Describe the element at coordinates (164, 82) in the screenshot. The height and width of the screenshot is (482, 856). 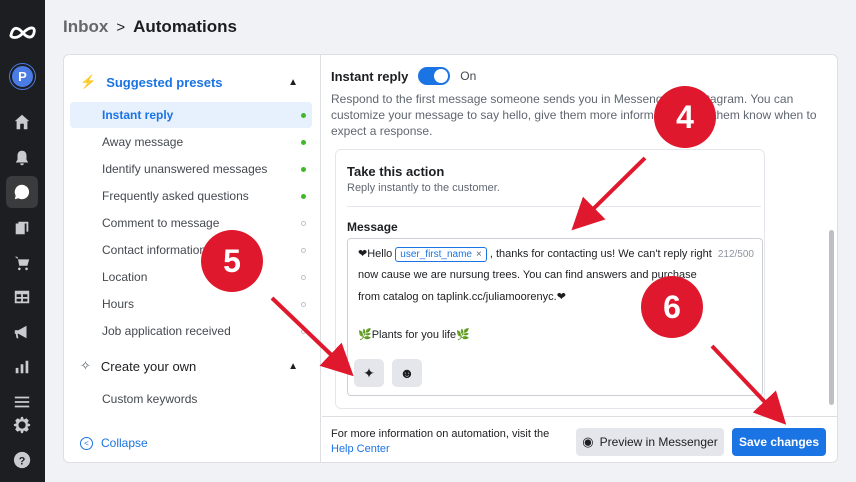
I see `suggested-presets-title: Suggested presets` at that location.